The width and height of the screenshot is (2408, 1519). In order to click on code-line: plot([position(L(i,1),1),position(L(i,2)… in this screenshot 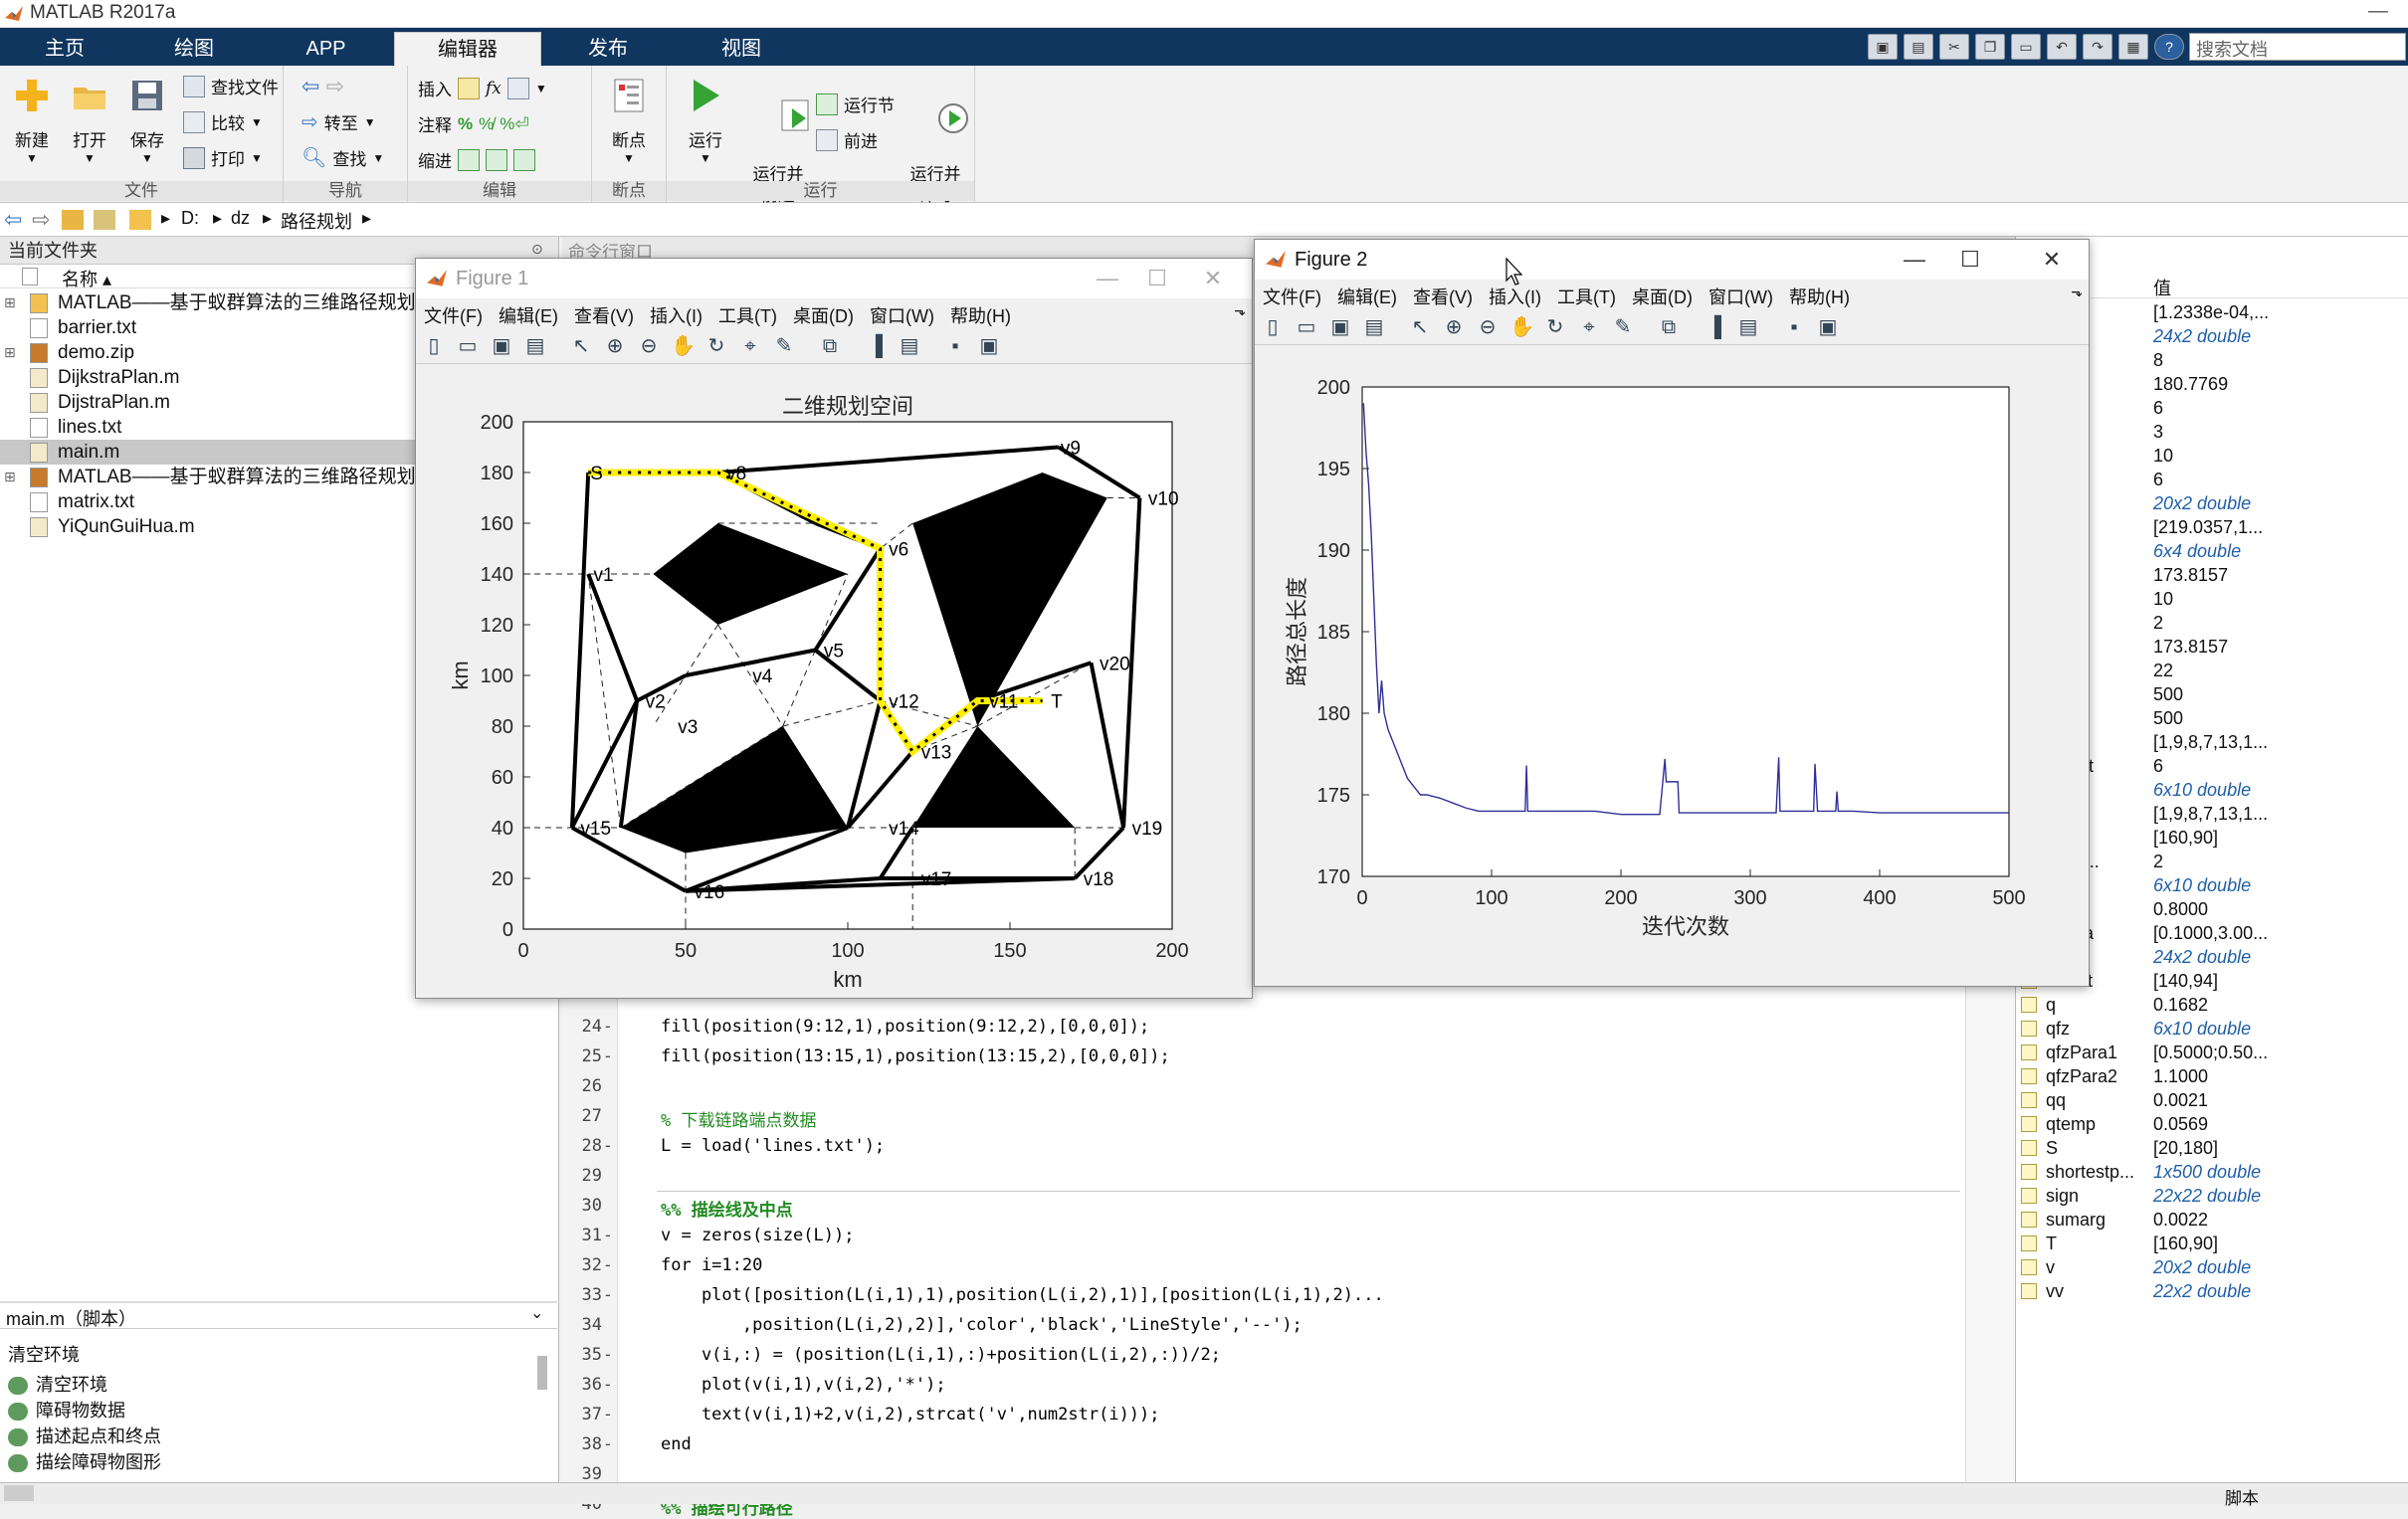, I will do `click(1022, 1295)`.